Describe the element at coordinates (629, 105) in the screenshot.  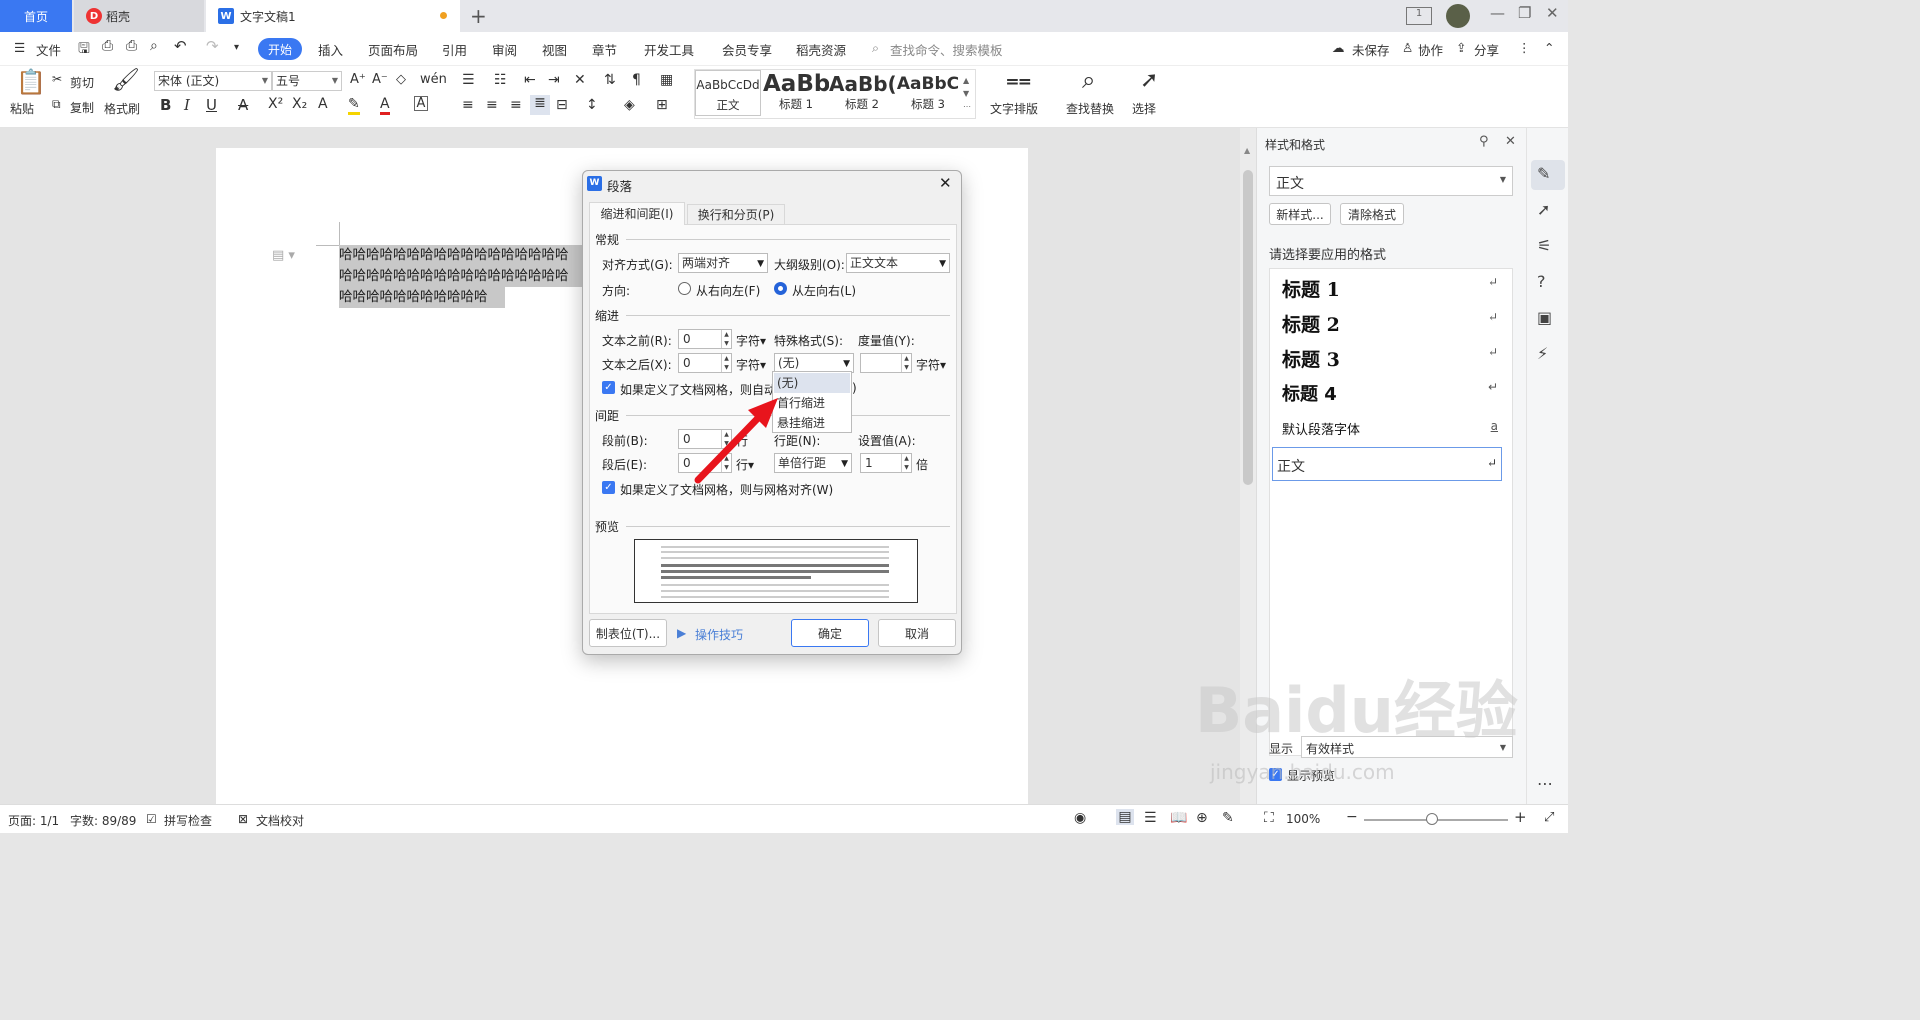
I see `shading-icon: ◈` at that location.